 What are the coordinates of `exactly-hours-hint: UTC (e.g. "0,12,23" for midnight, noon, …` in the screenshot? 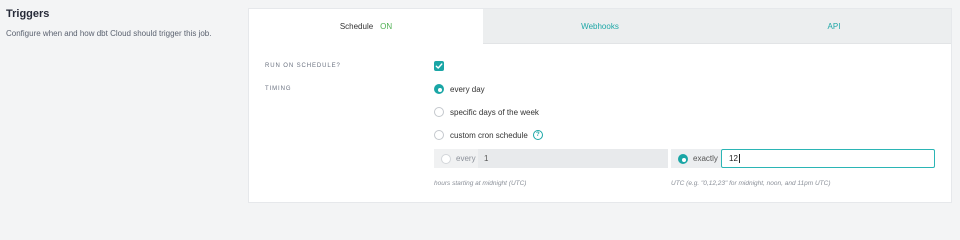 It's located at (751, 183).